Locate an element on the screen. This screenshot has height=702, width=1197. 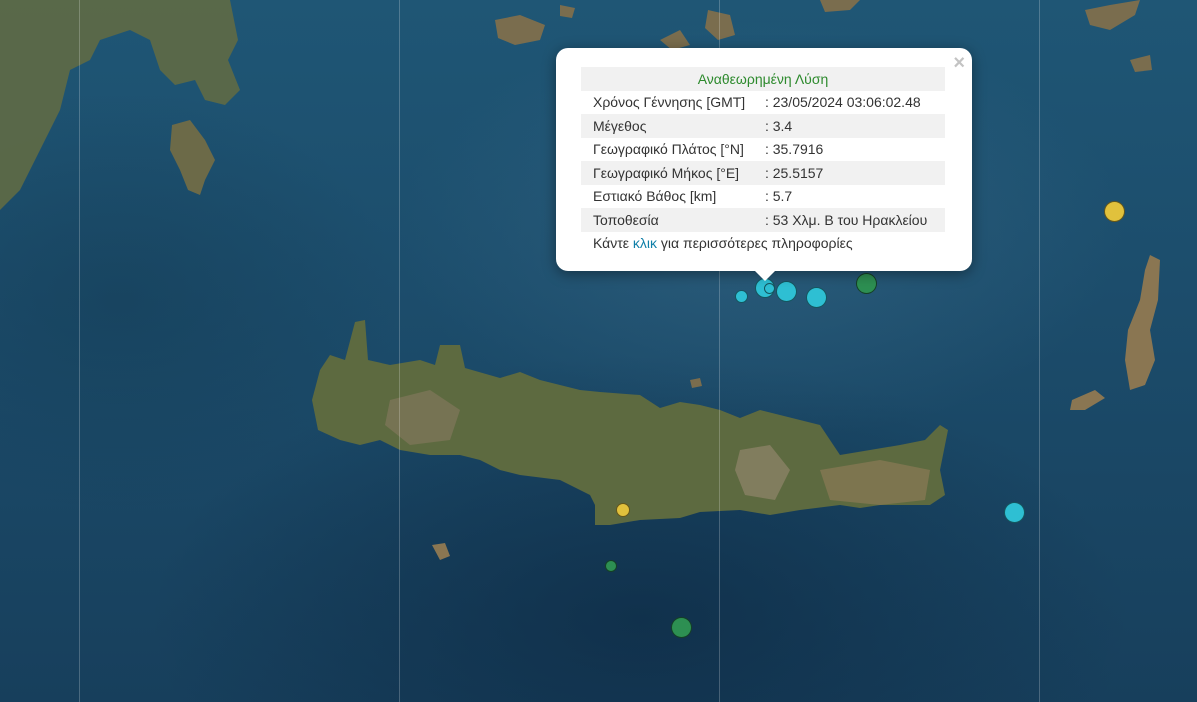
popup-pointer is located at coordinates (765, 275).